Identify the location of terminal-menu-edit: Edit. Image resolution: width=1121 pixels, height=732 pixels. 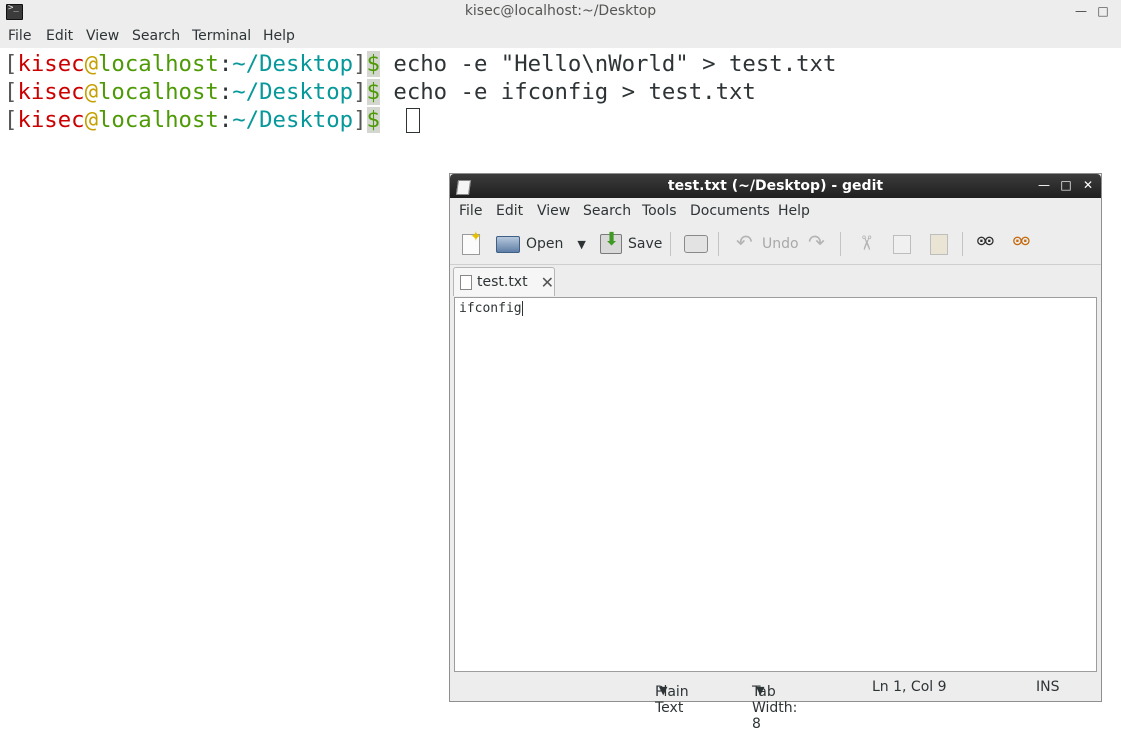
(59, 36).